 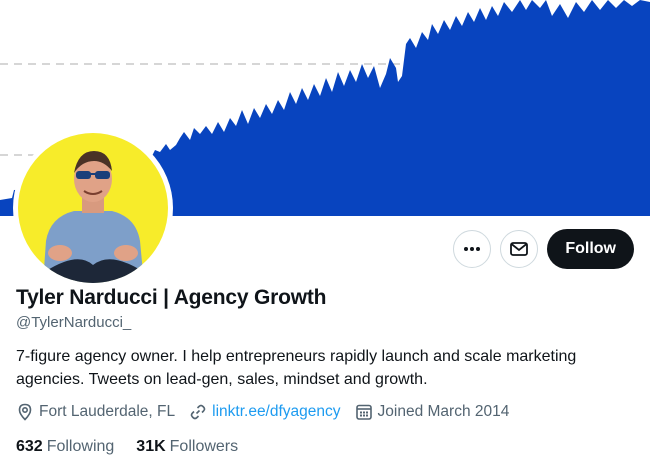 I want to click on follow-stats: 632 Following 31K Followers, so click(x=138, y=447).